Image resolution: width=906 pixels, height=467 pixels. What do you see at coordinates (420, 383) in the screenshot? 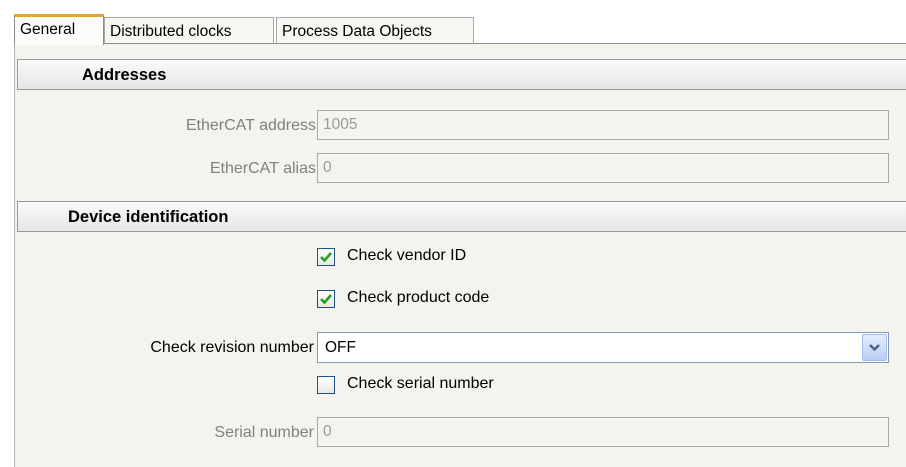
I see `check-serial-number-label: Check serial number` at bounding box center [420, 383].